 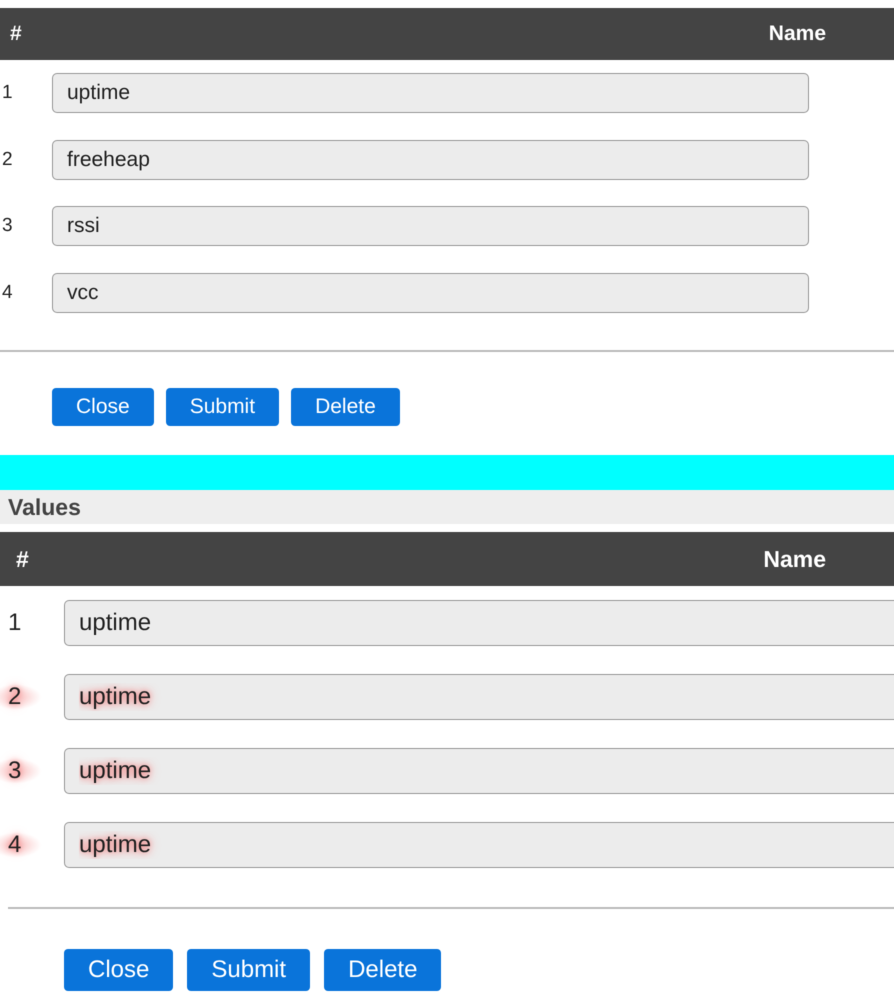 I want to click on input-field: vcc, so click(x=430, y=292).